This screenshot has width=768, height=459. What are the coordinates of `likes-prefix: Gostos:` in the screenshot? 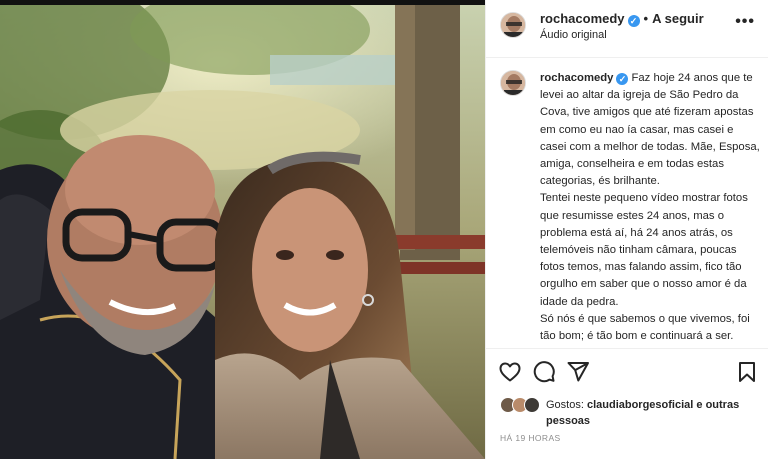 It's located at (565, 405).